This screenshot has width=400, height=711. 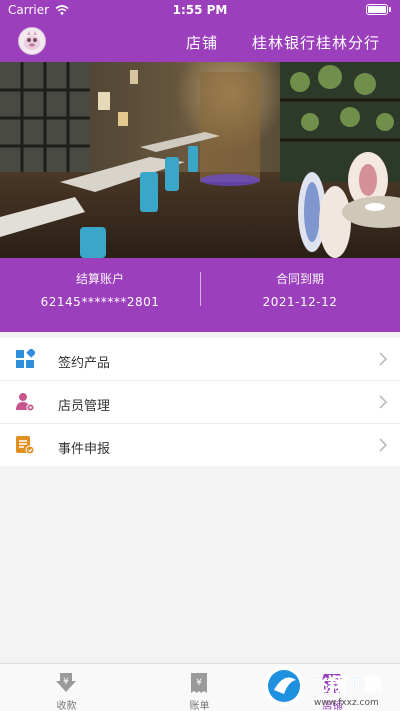 What do you see at coordinates (100, 289) in the screenshot?
I see `settlement-account-block: 结算账户 62145*******2801` at bounding box center [100, 289].